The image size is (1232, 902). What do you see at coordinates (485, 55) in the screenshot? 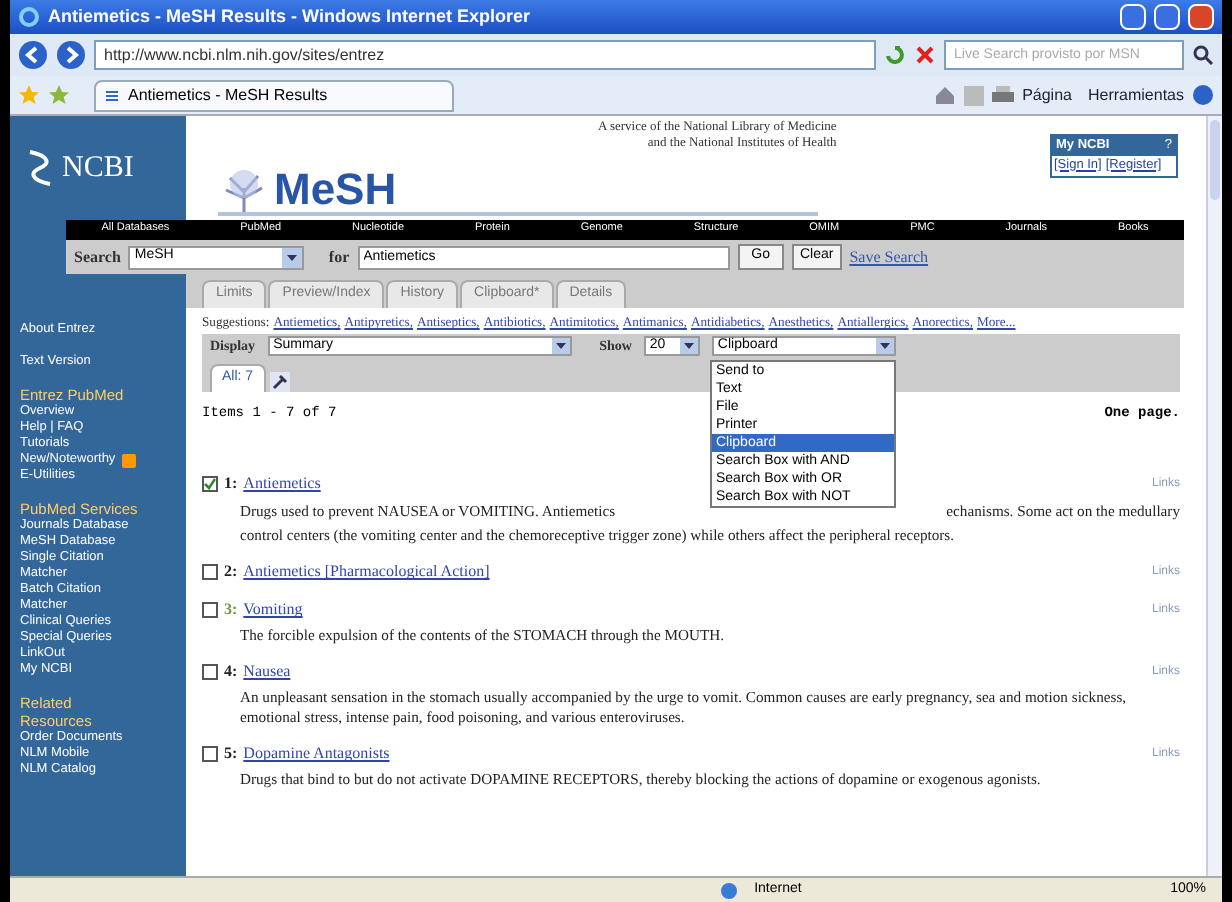
I see `address-field: http://www.ncbi.nlm.nih.gov/sites/entrez` at bounding box center [485, 55].